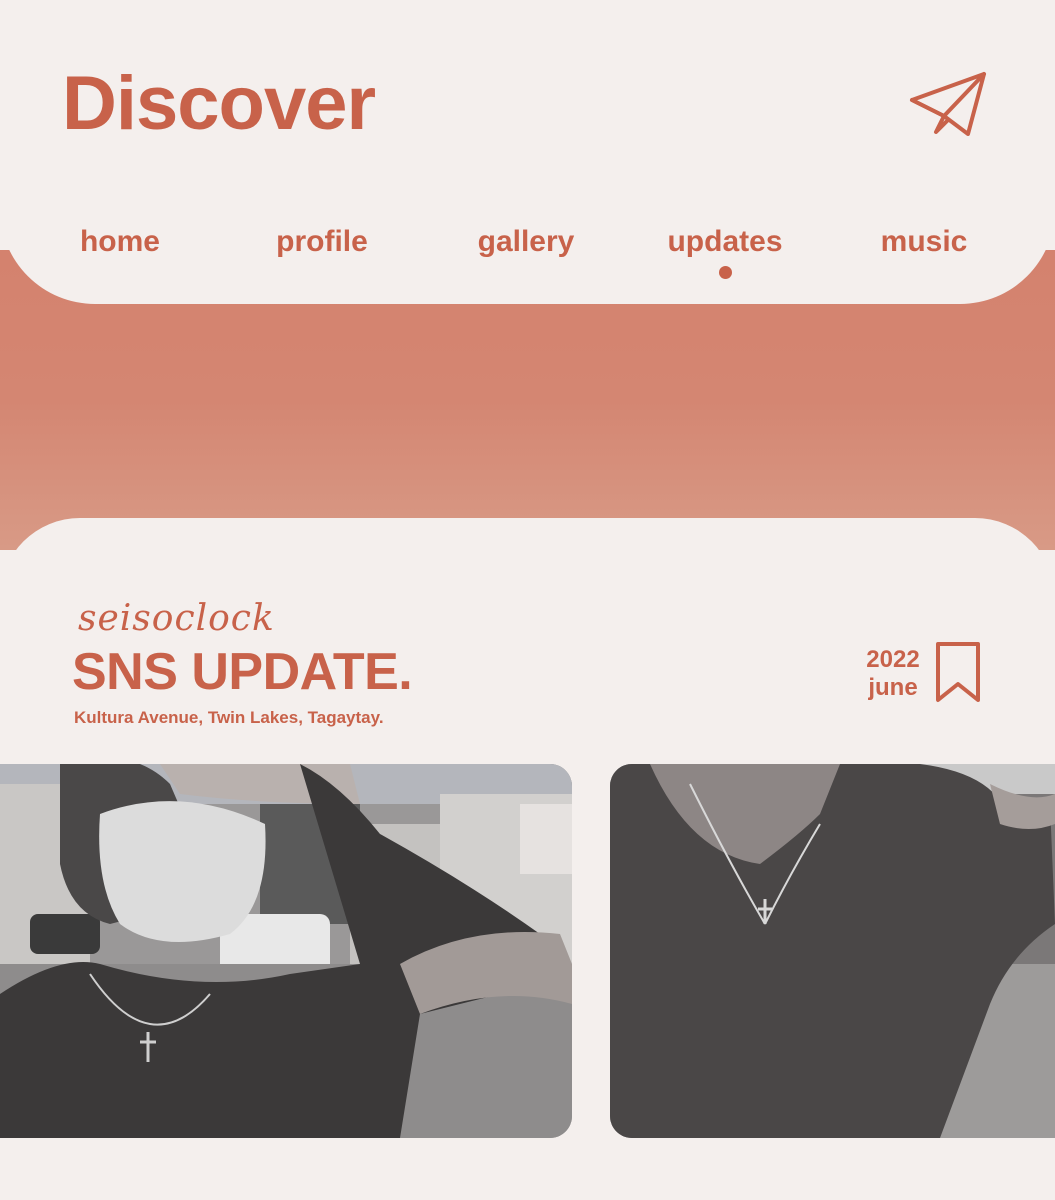  What do you see at coordinates (948, 105) in the screenshot?
I see `paper-plane-icon` at bounding box center [948, 105].